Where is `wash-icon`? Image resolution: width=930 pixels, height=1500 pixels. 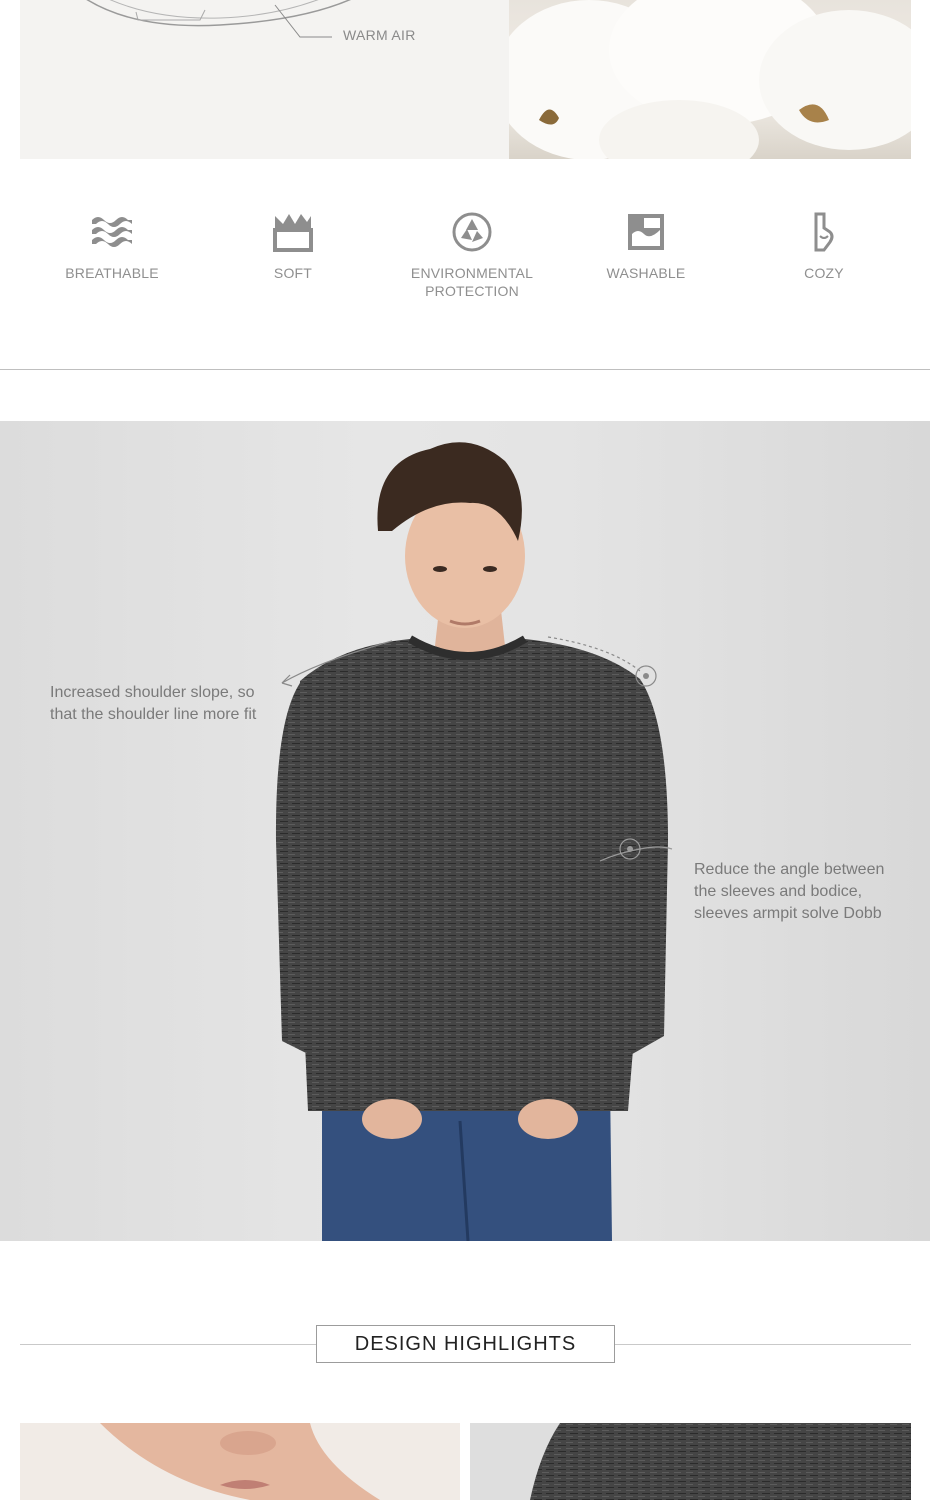
wash-icon is located at coordinates (646, 232).